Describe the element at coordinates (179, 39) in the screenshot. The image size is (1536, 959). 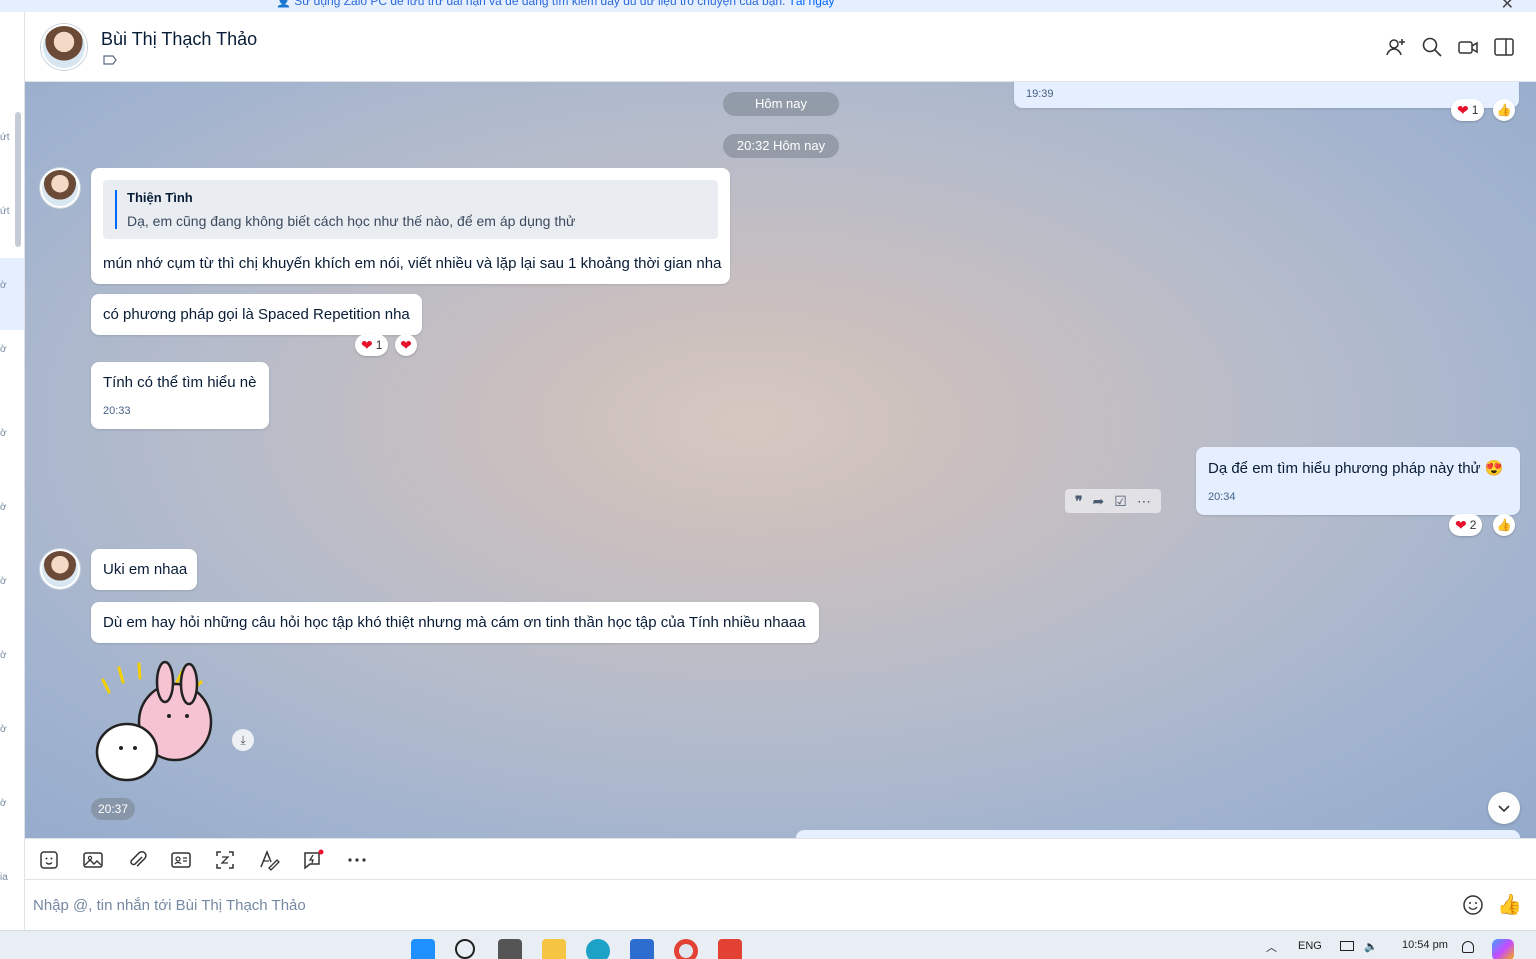
I see `contact-name: Bùi Thị Thạch Thảo` at that location.